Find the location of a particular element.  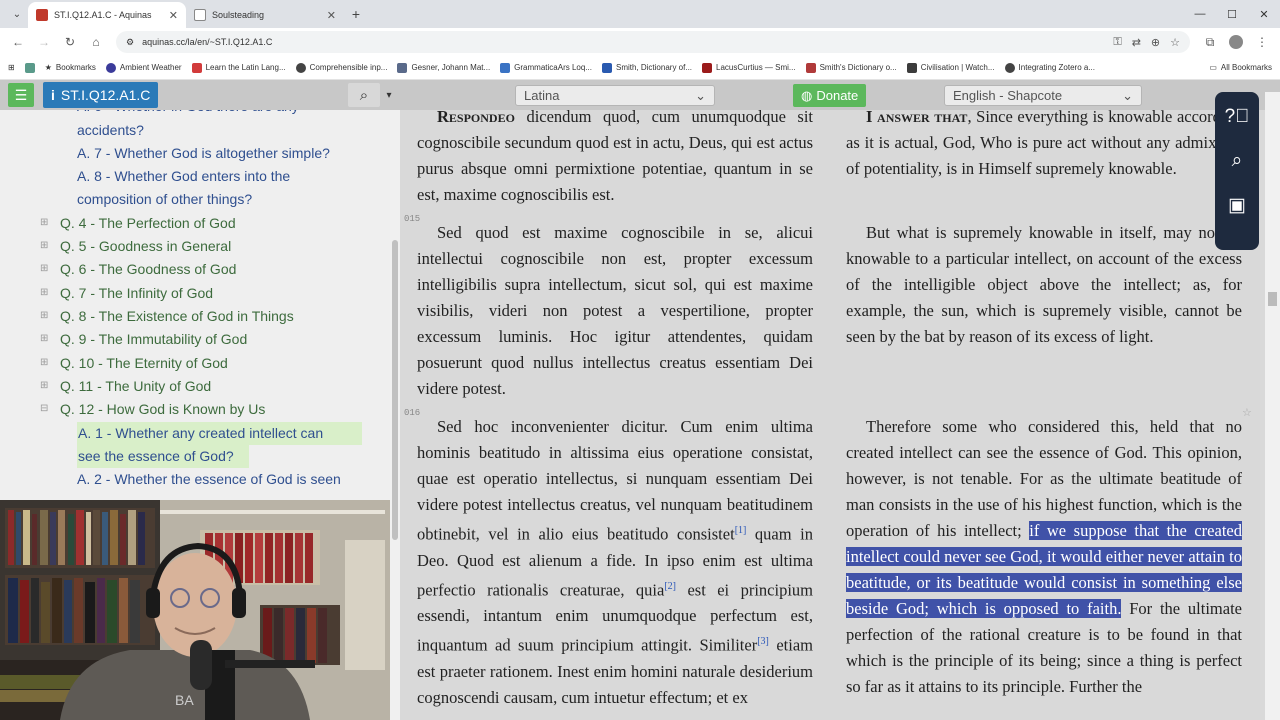

toc-article: accidents? is located at coordinates (110, 130).